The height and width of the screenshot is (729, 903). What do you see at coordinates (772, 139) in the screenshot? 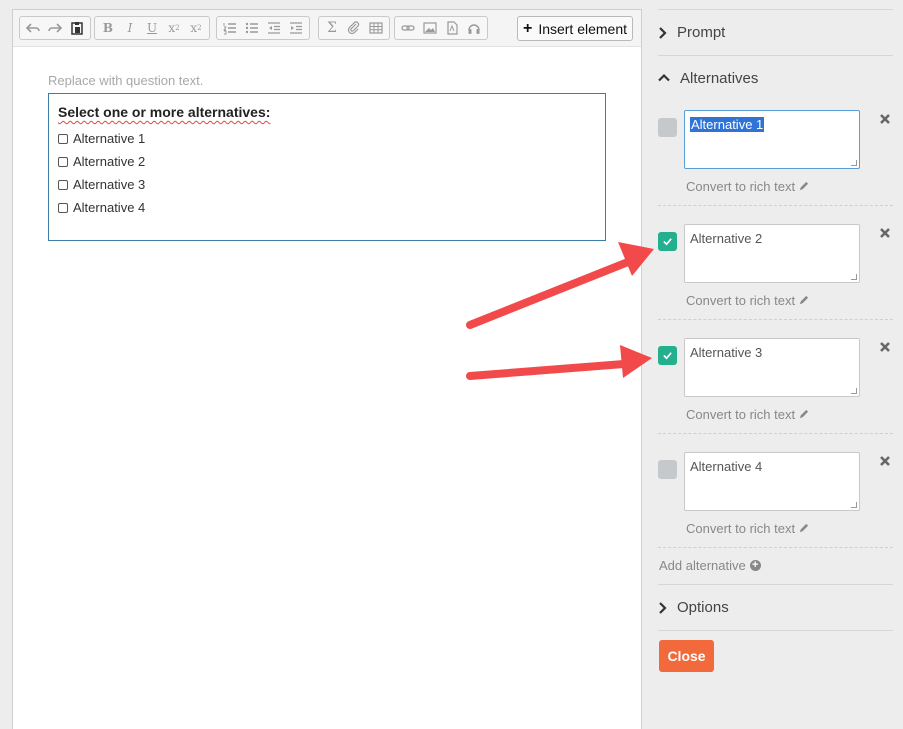
I see `alternative-text-input: Alternative 1` at bounding box center [772, 139].